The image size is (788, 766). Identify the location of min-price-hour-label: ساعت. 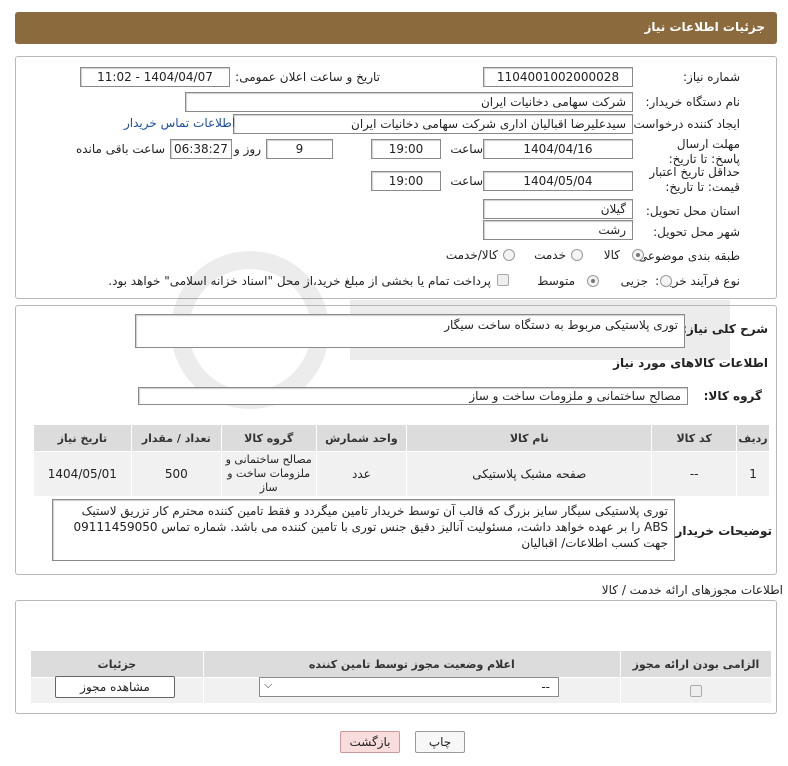
(466, 181).